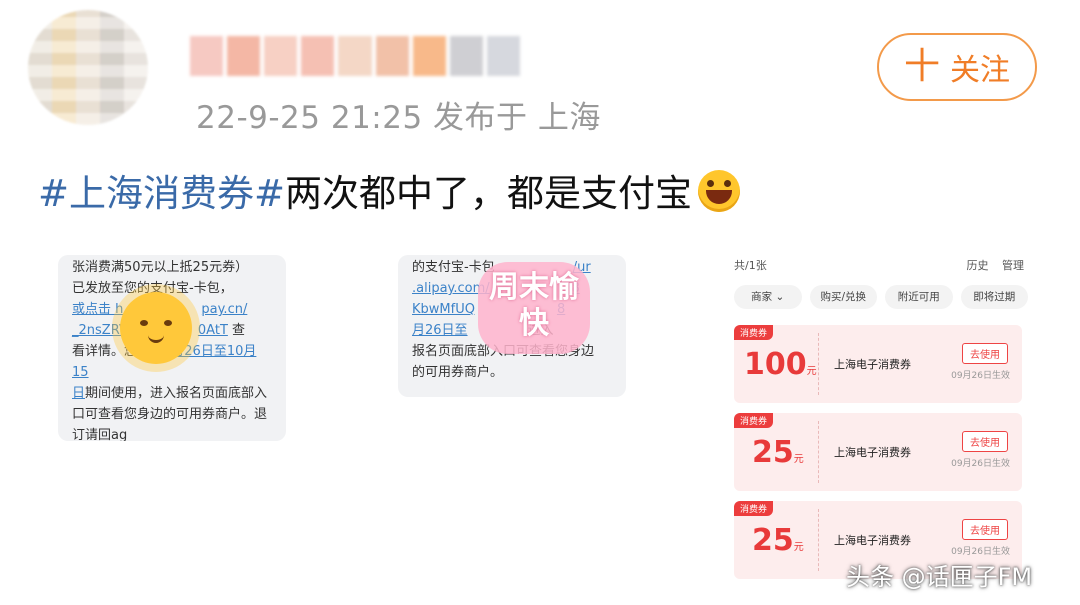 Image resolution: width=1080 pixels, height=605 pixels. I want to click on follow-button: 十 关注, so click(957, 67).